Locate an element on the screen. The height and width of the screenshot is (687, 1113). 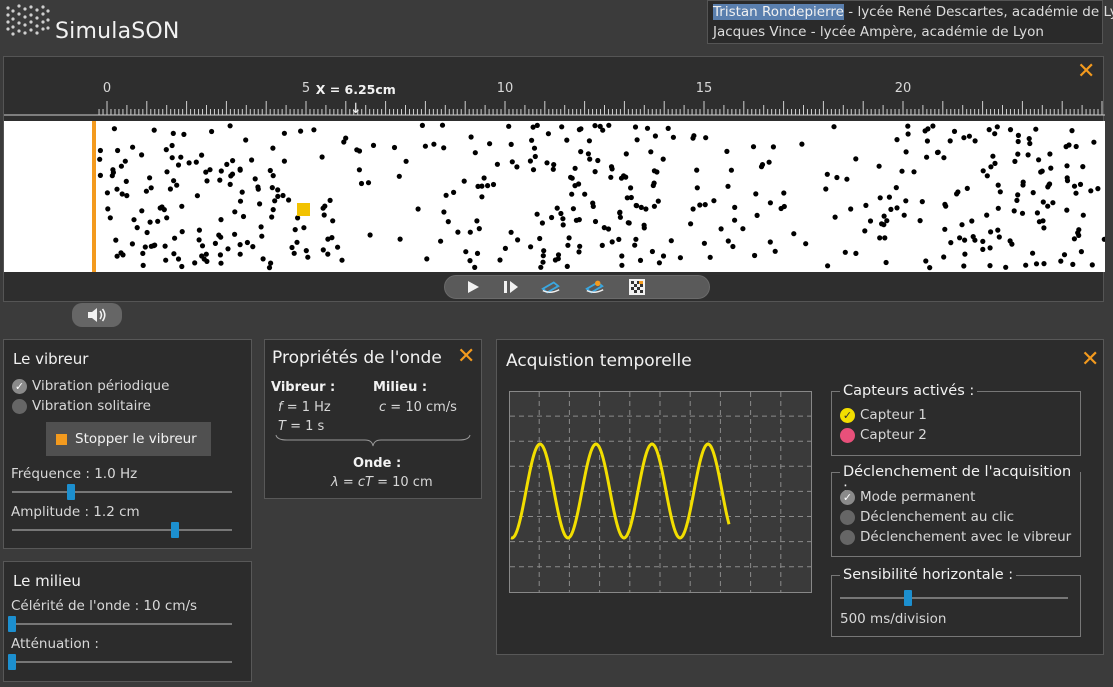
attenuation-slider-thumb is located at coordinates (12, 662).